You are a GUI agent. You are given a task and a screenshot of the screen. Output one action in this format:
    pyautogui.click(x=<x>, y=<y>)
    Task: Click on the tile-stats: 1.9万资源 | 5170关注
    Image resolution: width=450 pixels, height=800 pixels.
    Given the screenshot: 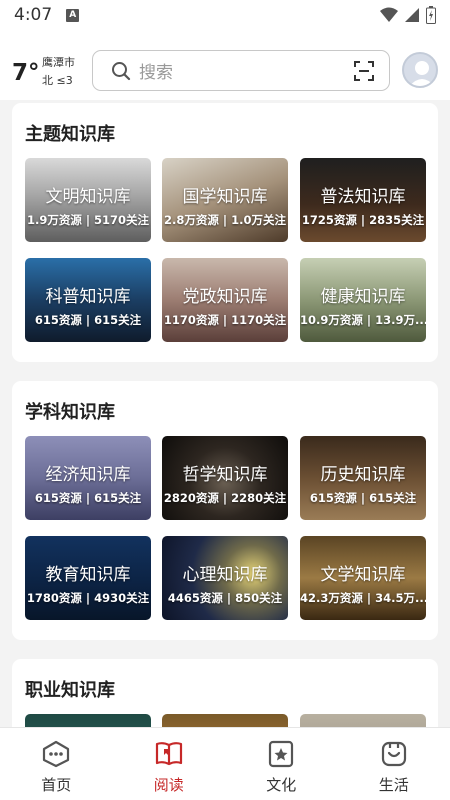 What is the action you would take?
    pyautogui.click(x=88, y=220)
    